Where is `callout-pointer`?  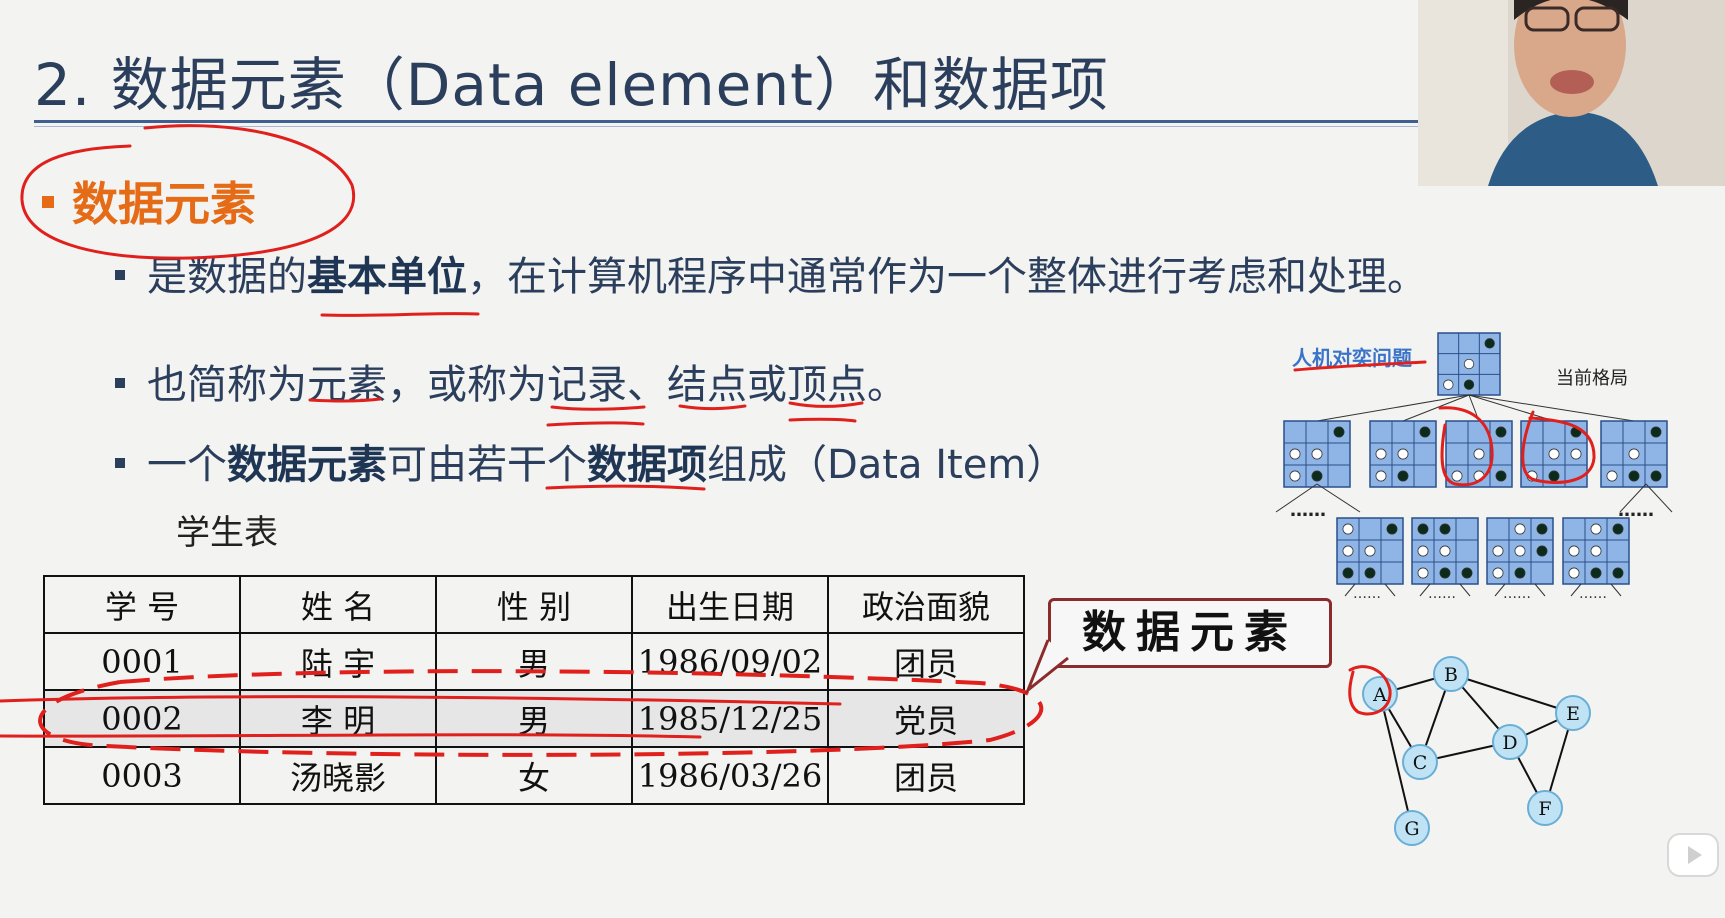 callout-pointer is located at coordinates (1046, 667).